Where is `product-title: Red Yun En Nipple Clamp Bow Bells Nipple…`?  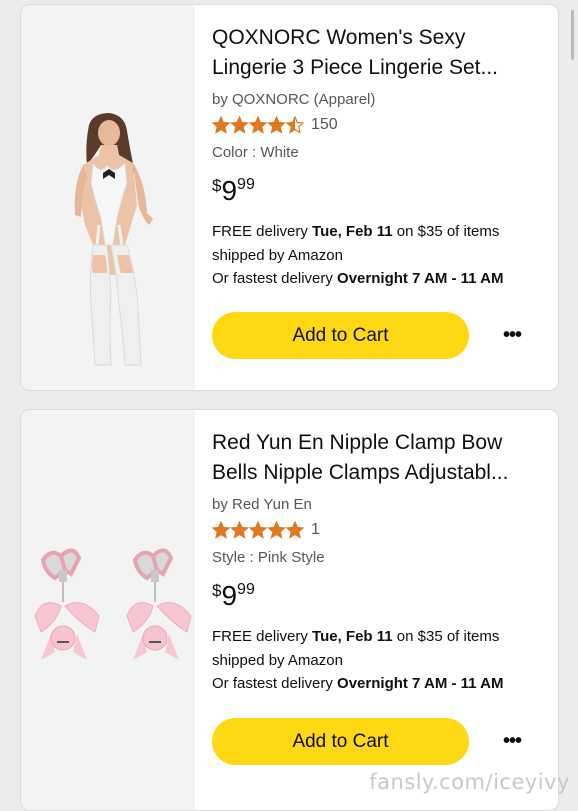 product-title: Red Yun En Nipple Clamp Bow Bells Nipple… is located at coordinates (376, 458).